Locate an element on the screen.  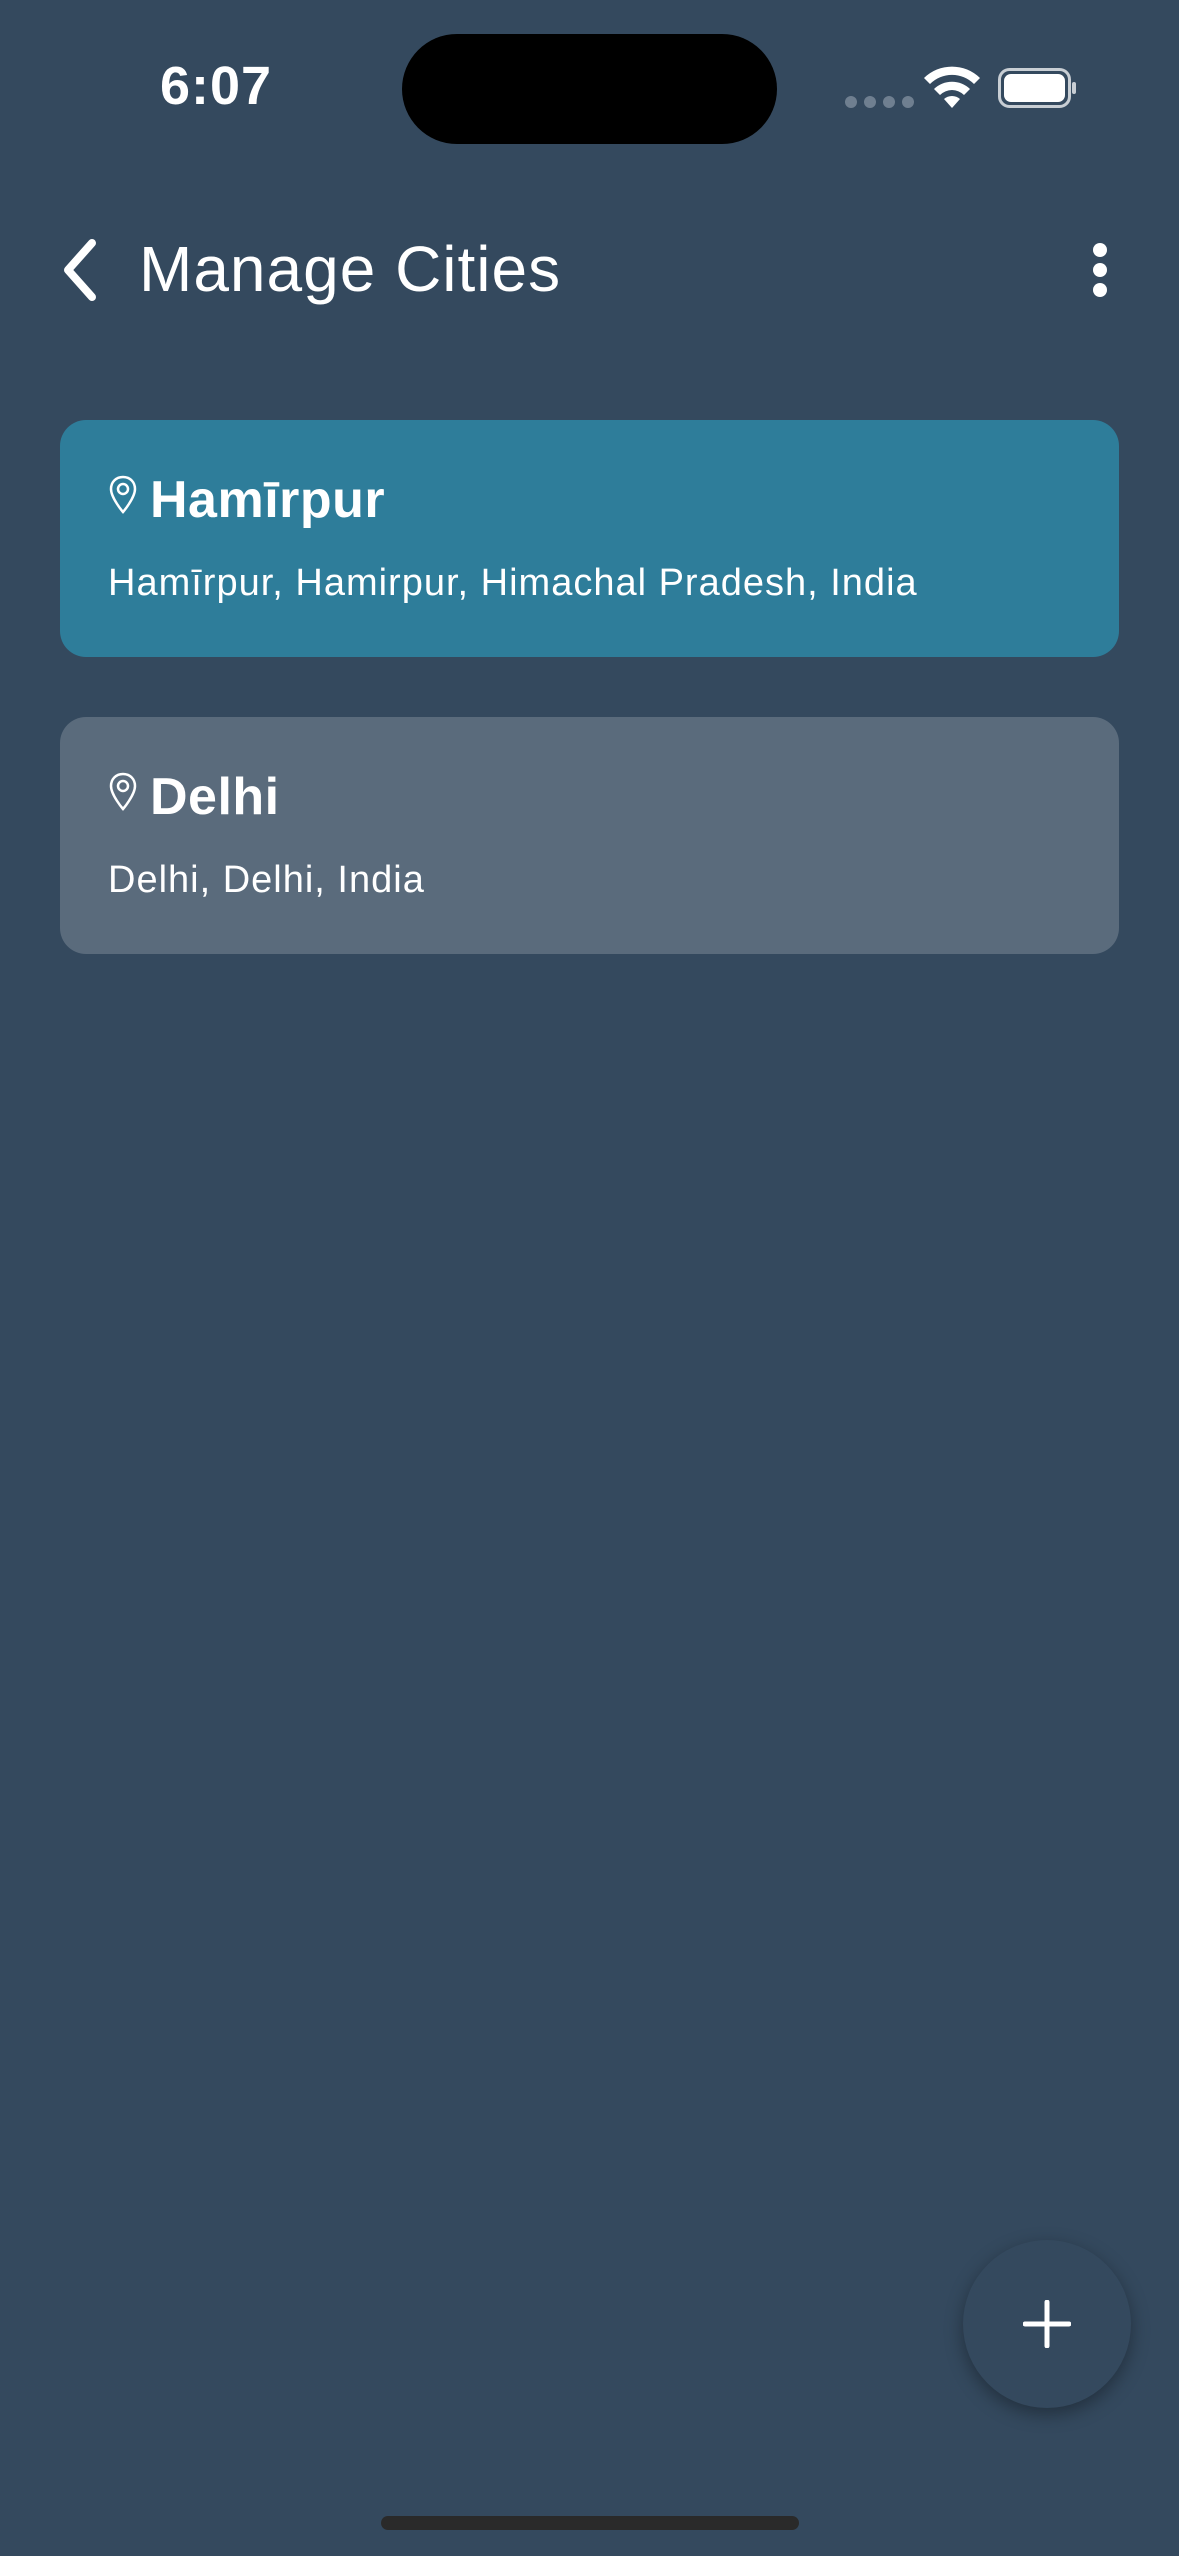
more-options-button is located at coordinates (1100, 270).